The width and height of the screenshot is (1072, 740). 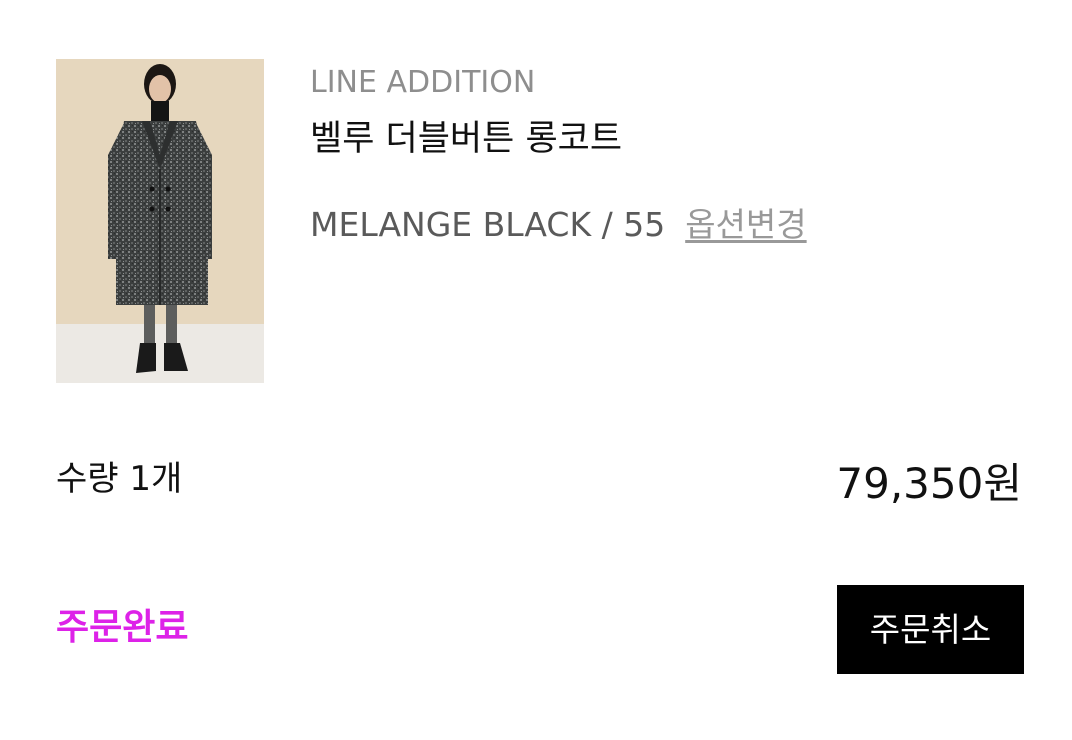 What do you see at coordinates (122, 627) in the screenshot?
I see `order-status: 주문완료` at bounding box center [122, 627].